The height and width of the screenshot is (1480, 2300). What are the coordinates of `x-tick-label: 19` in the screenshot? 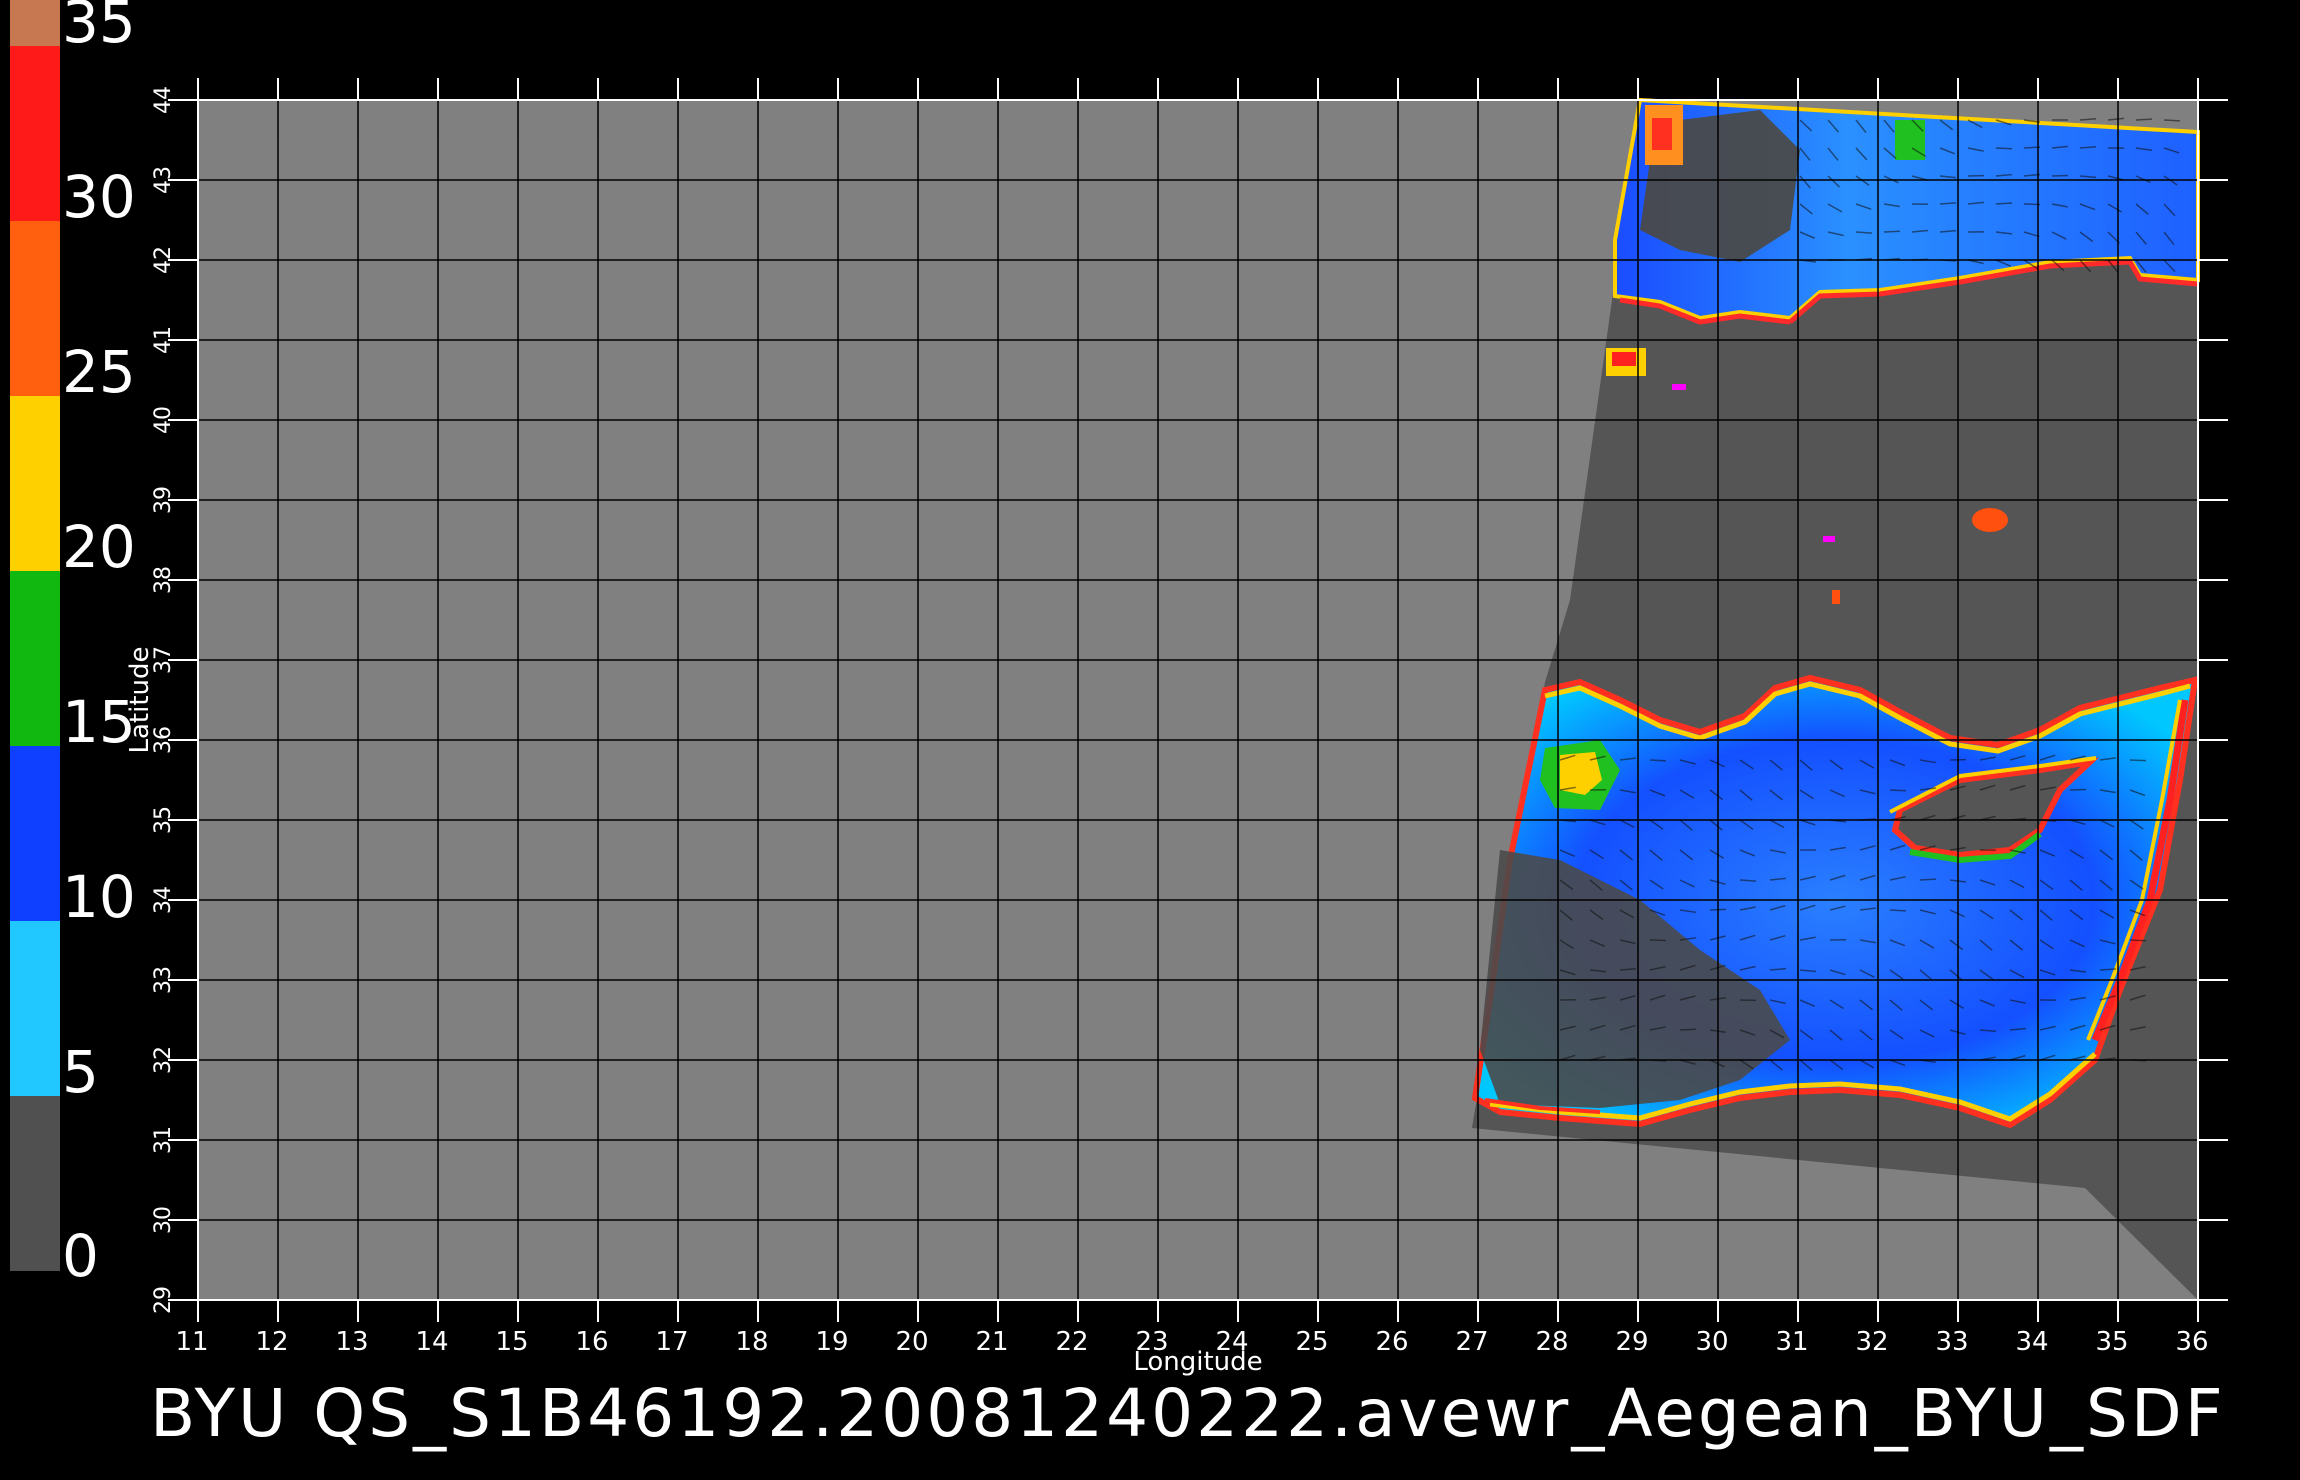 It's located at (831, 1342).